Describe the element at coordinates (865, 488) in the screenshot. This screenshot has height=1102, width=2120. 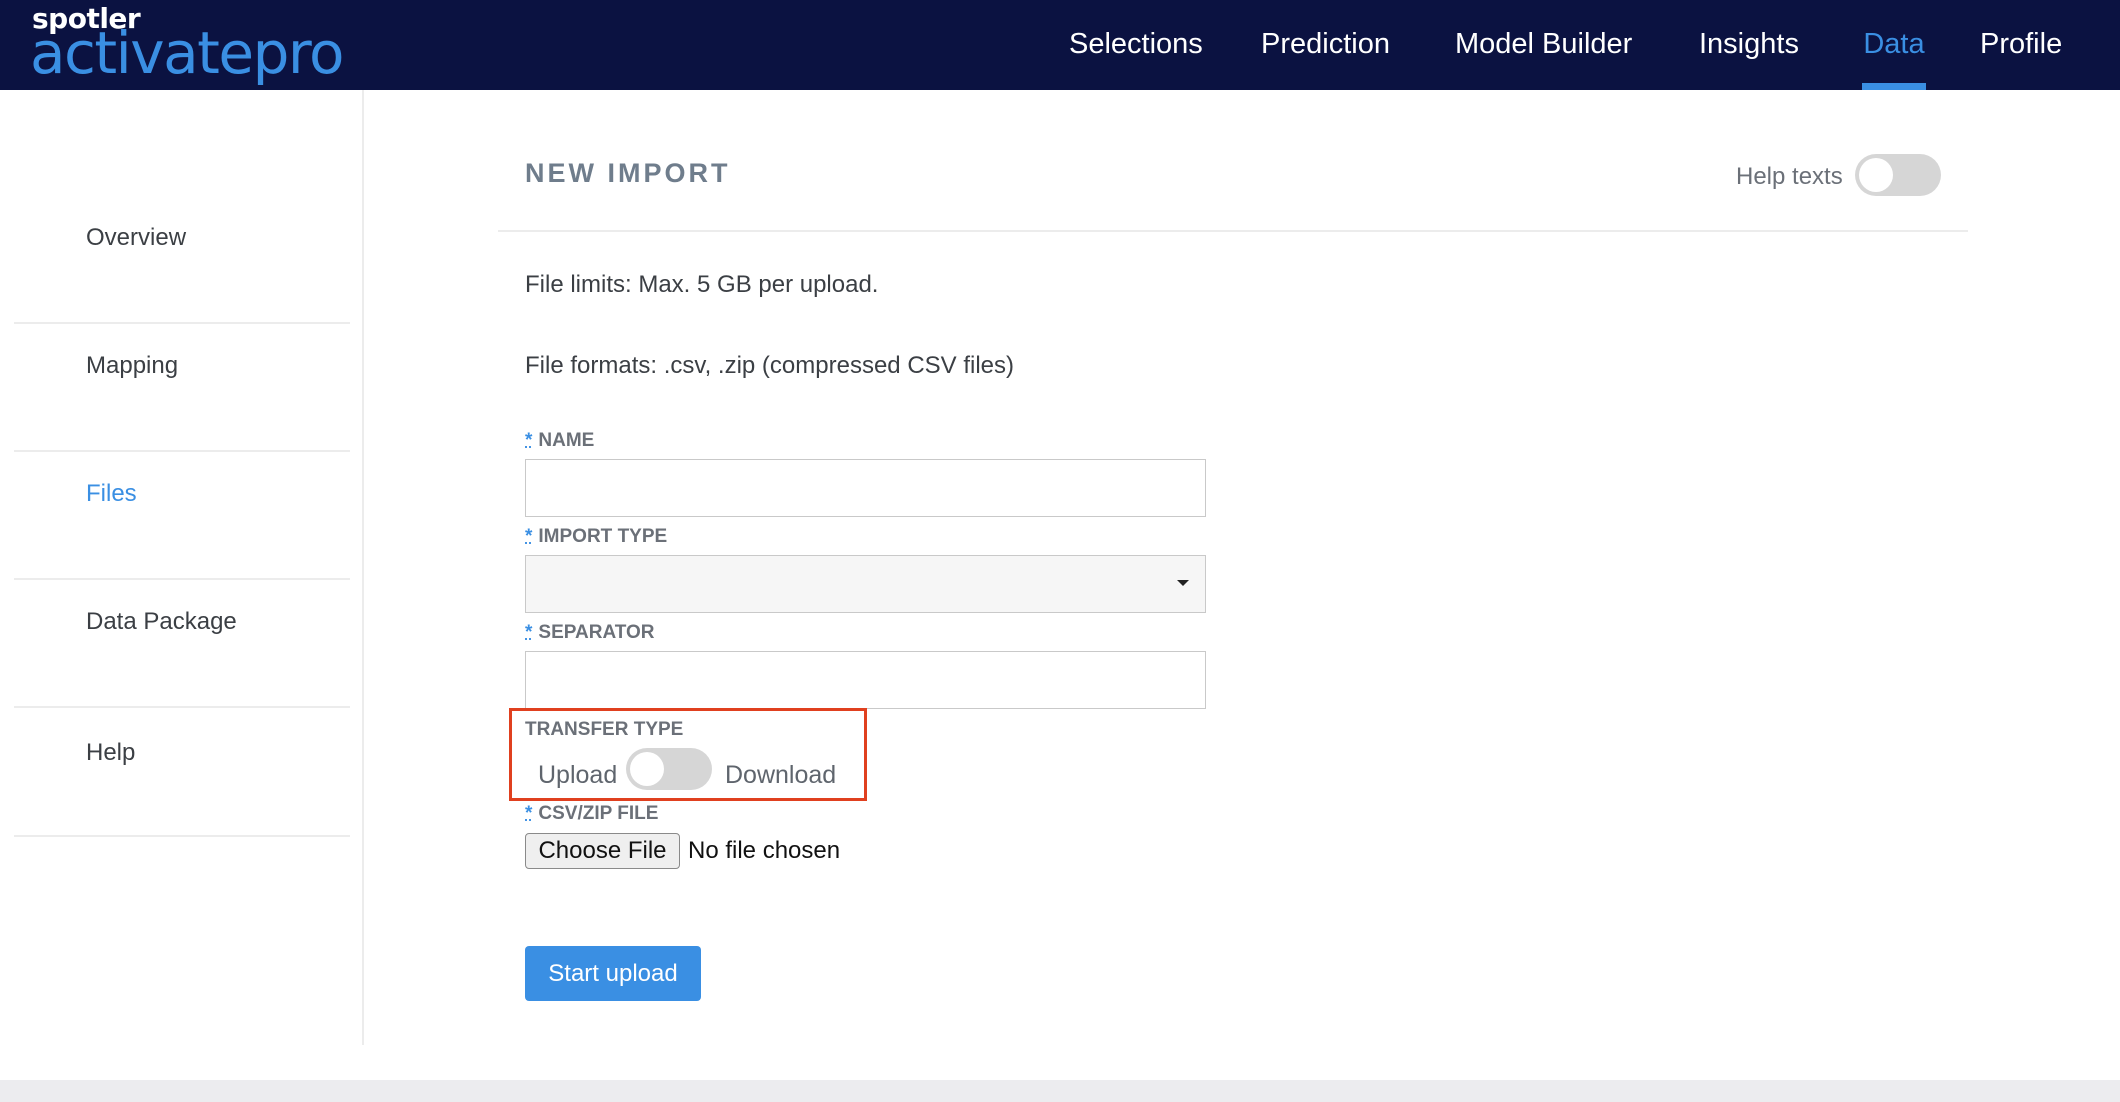
I see `name-input` at that location.